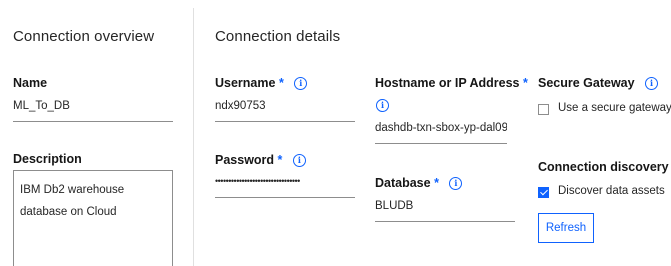  I want to click on database-input: BLUDB, so click(445, 211).